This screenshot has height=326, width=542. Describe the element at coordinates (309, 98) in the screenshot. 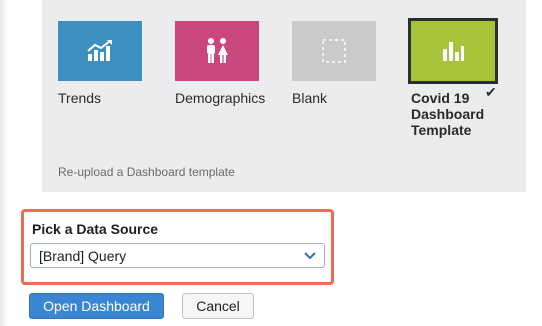

I see `template-label-blank: Blank` at that location.